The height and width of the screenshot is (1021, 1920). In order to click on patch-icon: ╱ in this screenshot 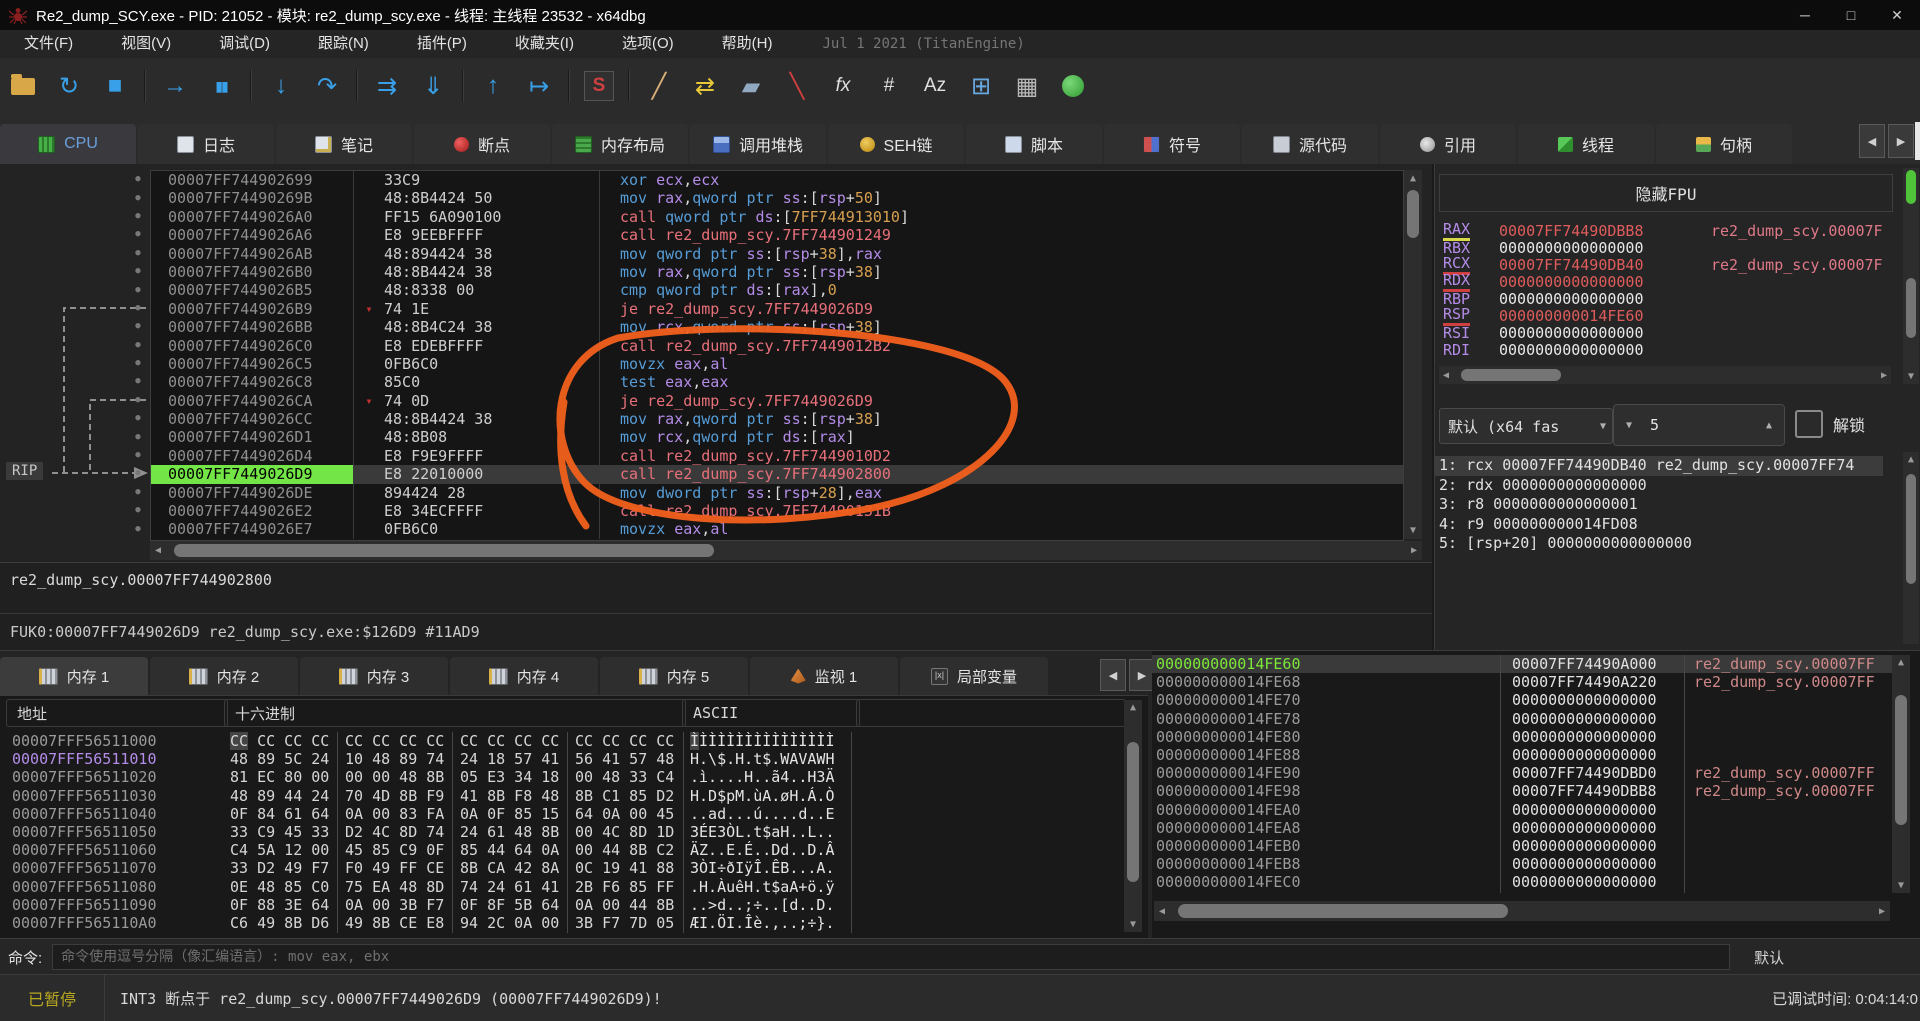, I will do `click(659, 86)`.